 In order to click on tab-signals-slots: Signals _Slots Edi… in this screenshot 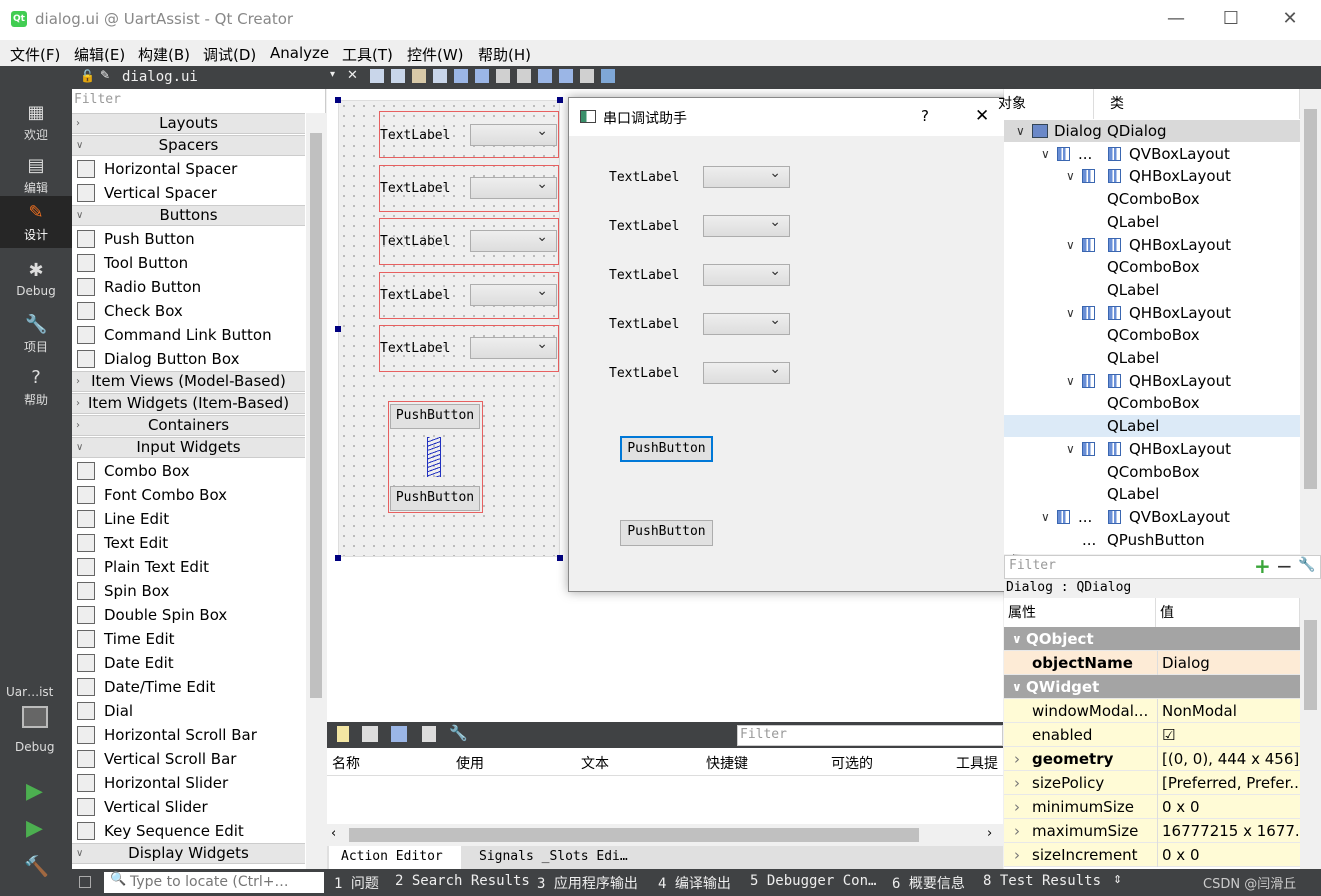, I will do `click(553, 856)`.